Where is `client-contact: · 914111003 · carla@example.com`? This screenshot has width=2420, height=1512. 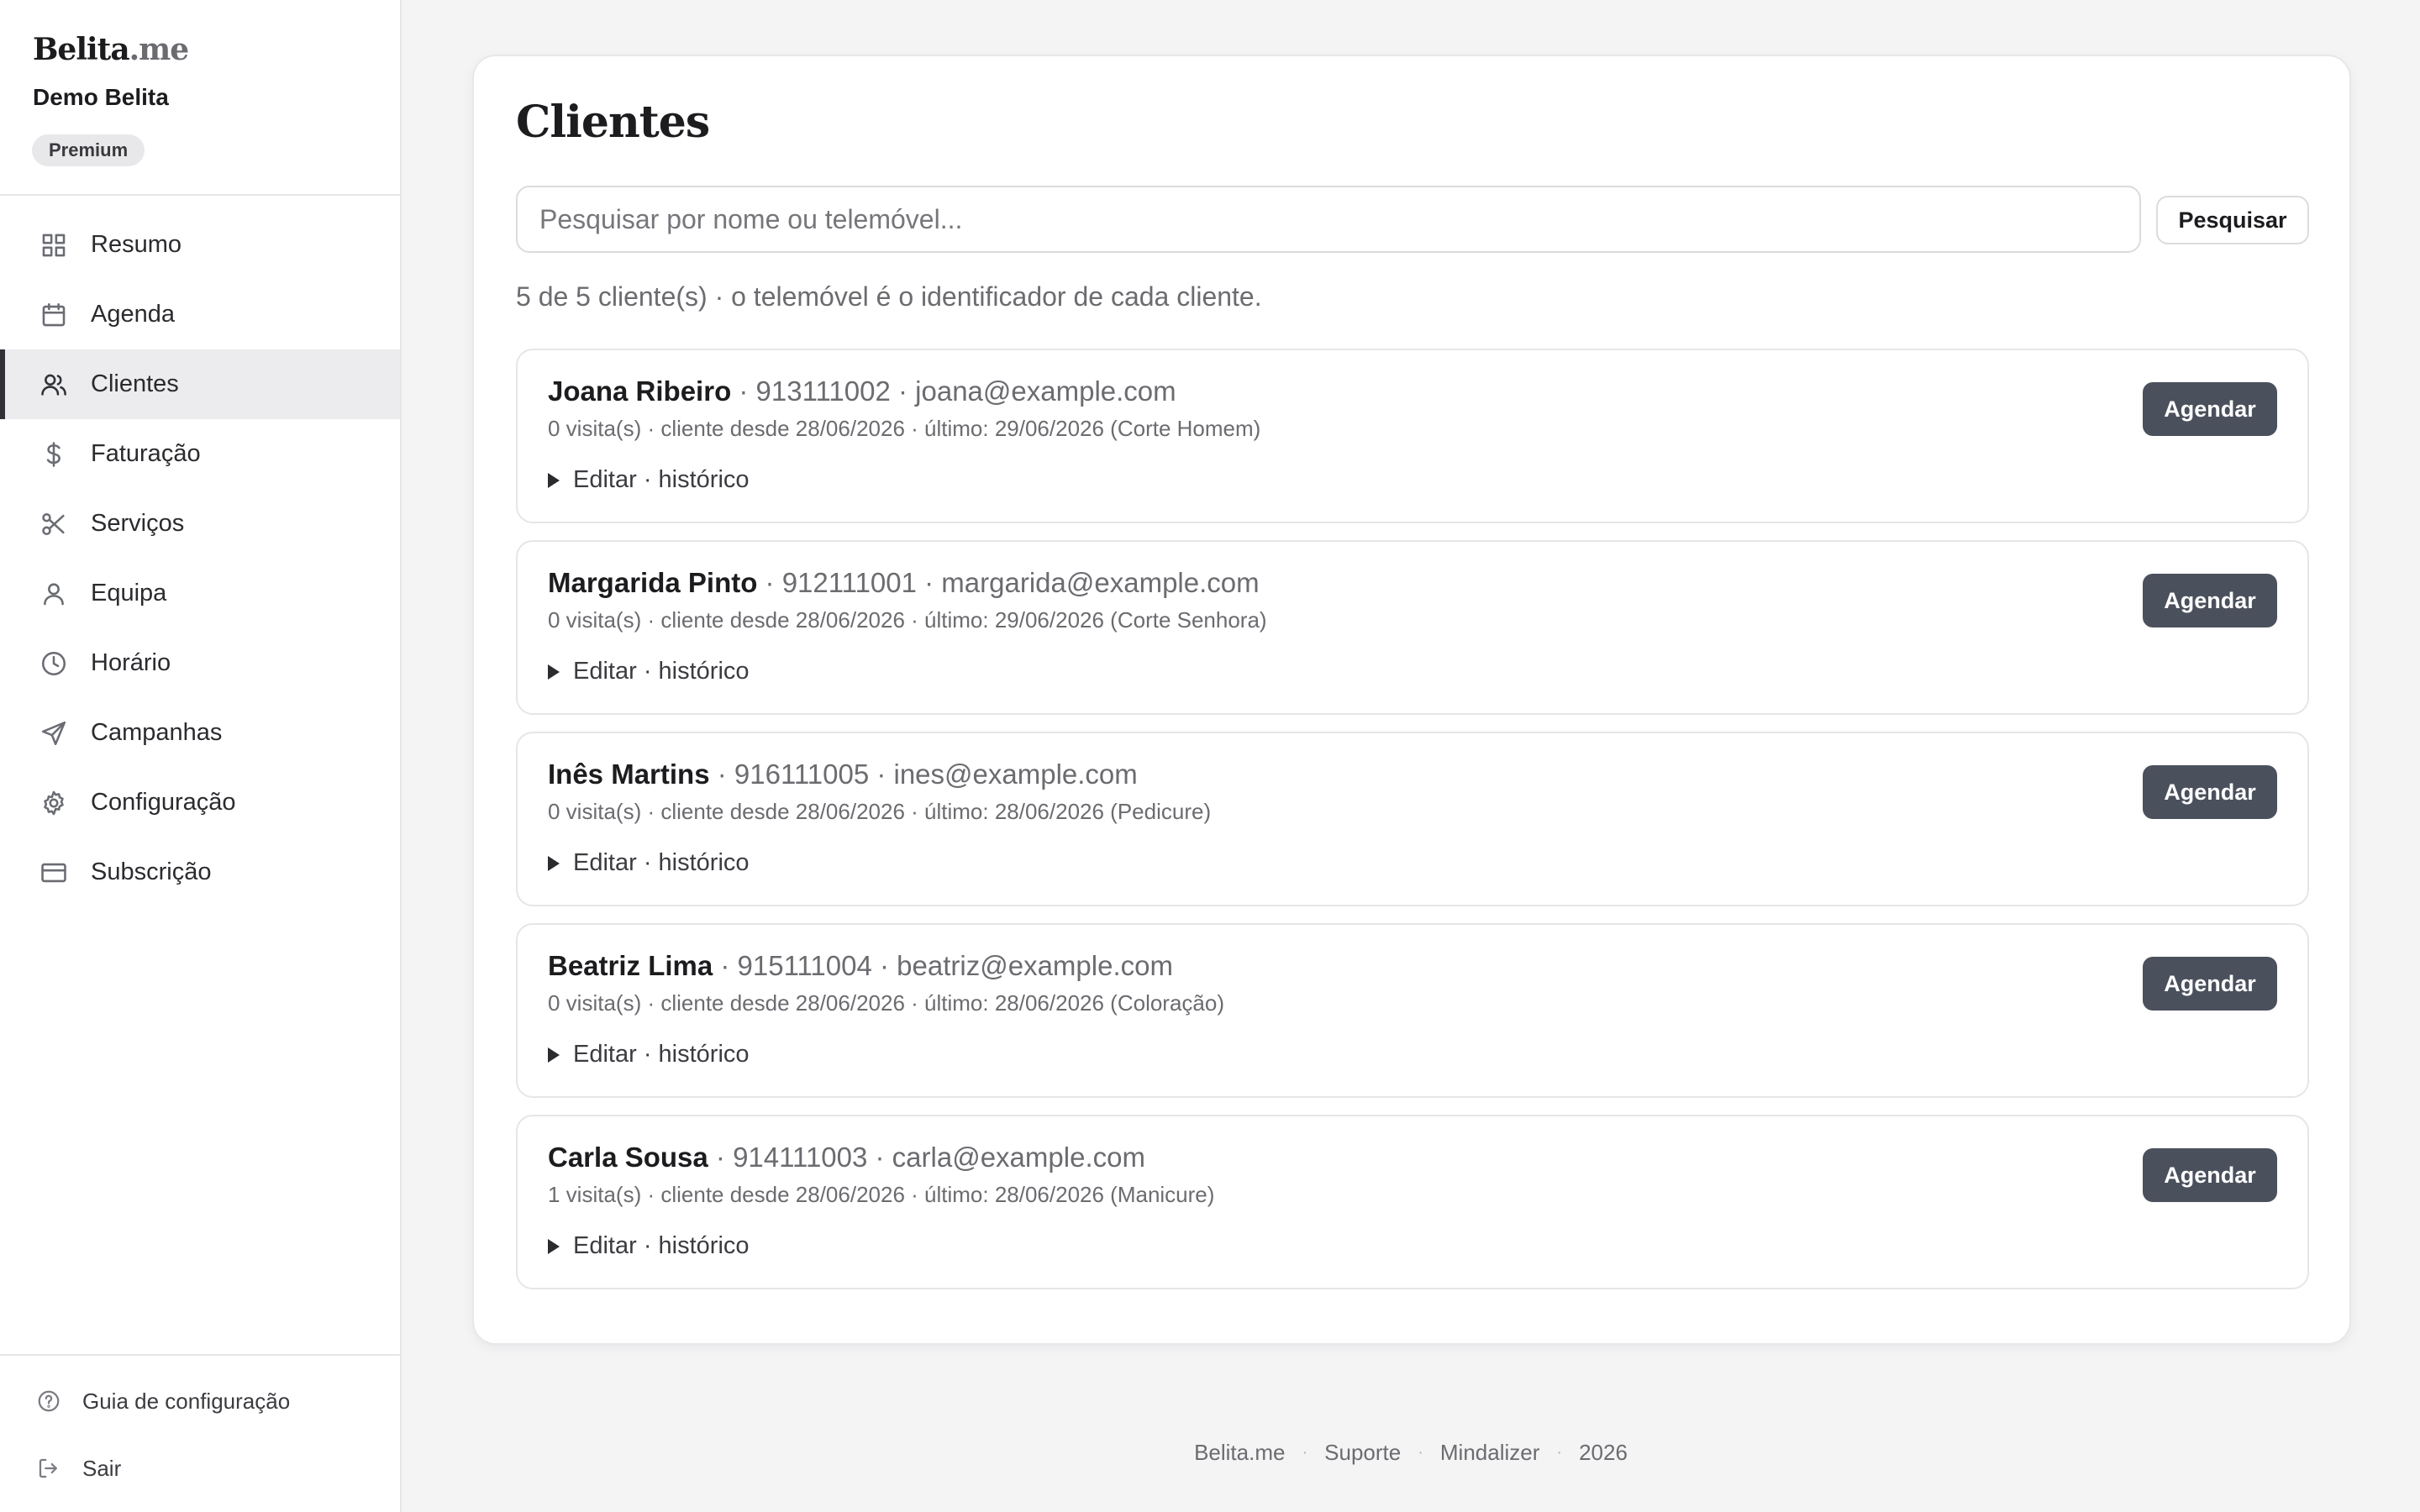
client-contact: · 914111003 · carla@example.com is located at coordinates (927, 1157).